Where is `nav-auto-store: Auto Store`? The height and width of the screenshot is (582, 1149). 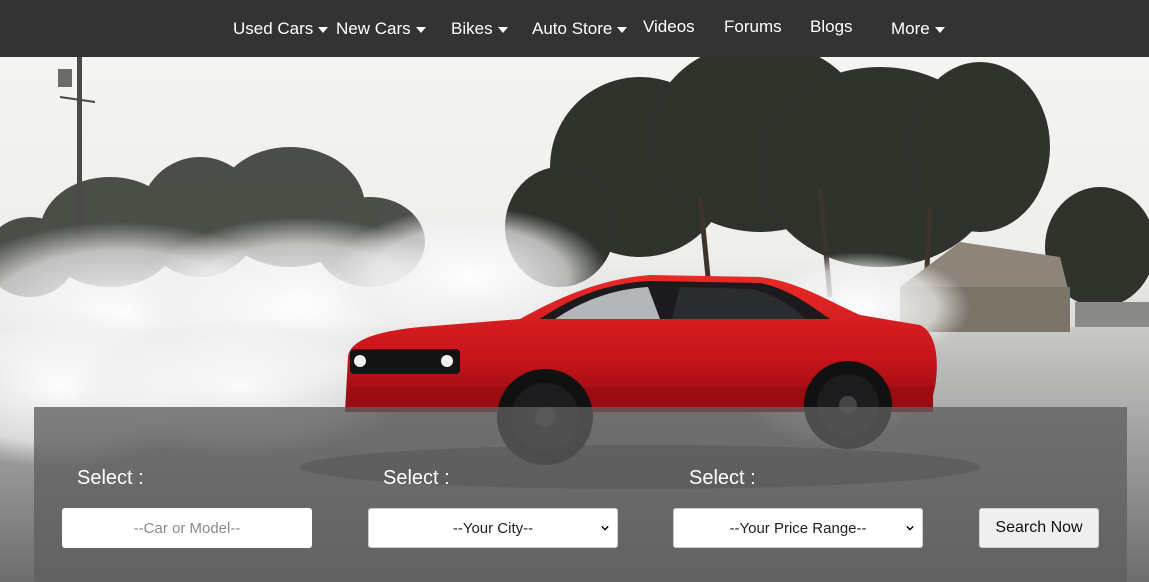 nav-auto-store: Auto Store is located at coordinates (580, 28).